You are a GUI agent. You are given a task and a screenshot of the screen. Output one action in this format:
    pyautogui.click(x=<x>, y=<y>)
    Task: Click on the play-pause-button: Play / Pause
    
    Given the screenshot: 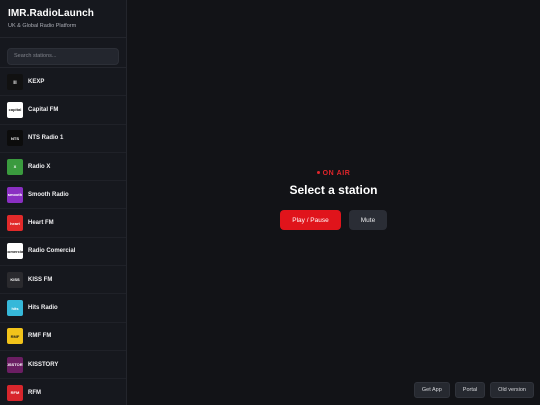 What is the action you would take?
    pyautogui.click(x=310, y=220)
    